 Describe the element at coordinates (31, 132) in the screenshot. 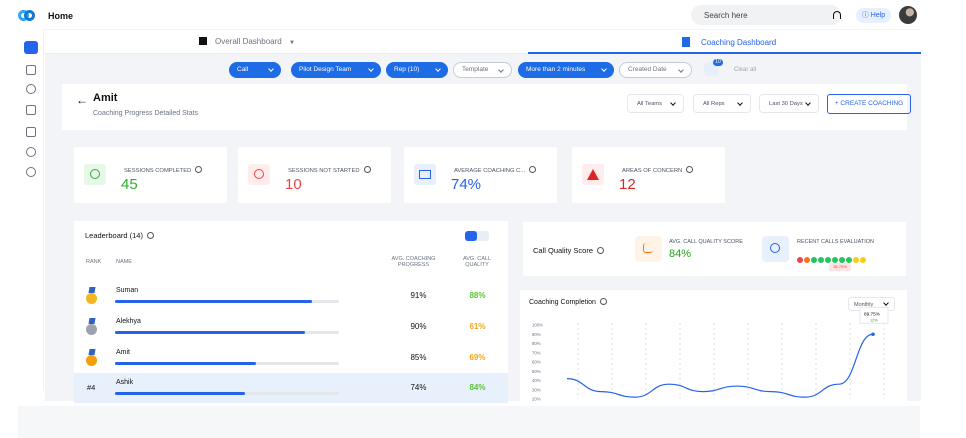

I see `library-icon` at that location.